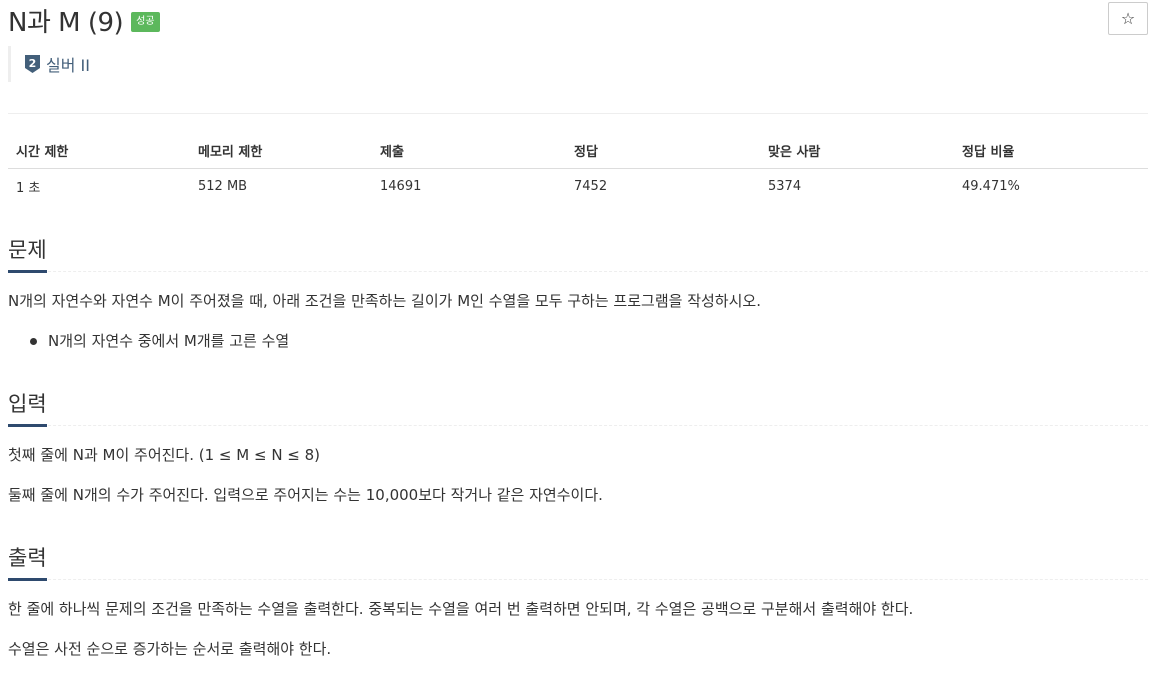  I want to click on status-badge: 성공, so click(145, 22).